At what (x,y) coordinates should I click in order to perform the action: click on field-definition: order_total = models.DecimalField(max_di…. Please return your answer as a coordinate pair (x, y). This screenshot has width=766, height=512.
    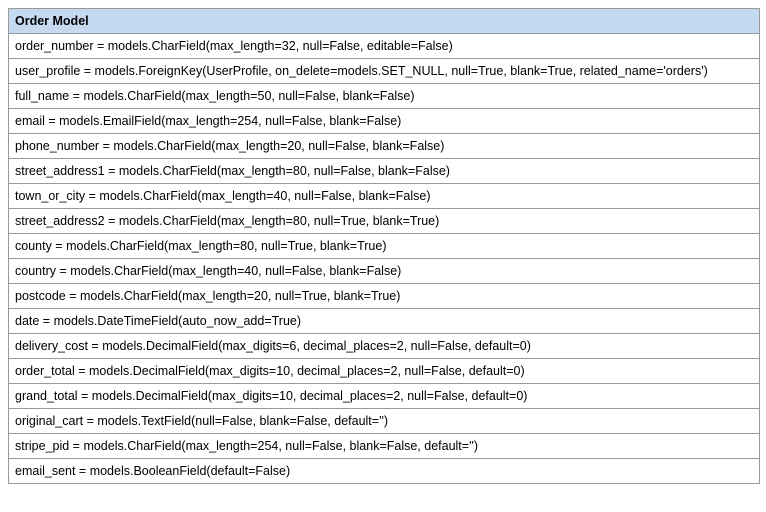
    Looking at the image, I should click on (384, 371).